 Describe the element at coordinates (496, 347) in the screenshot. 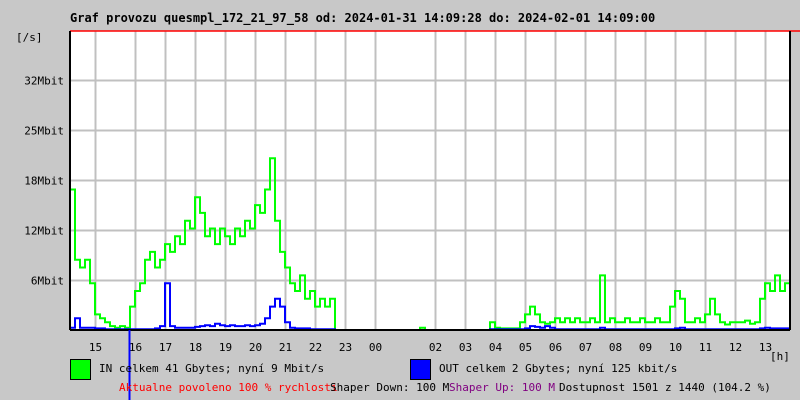

I see `x-tick-label: 04` at that location.